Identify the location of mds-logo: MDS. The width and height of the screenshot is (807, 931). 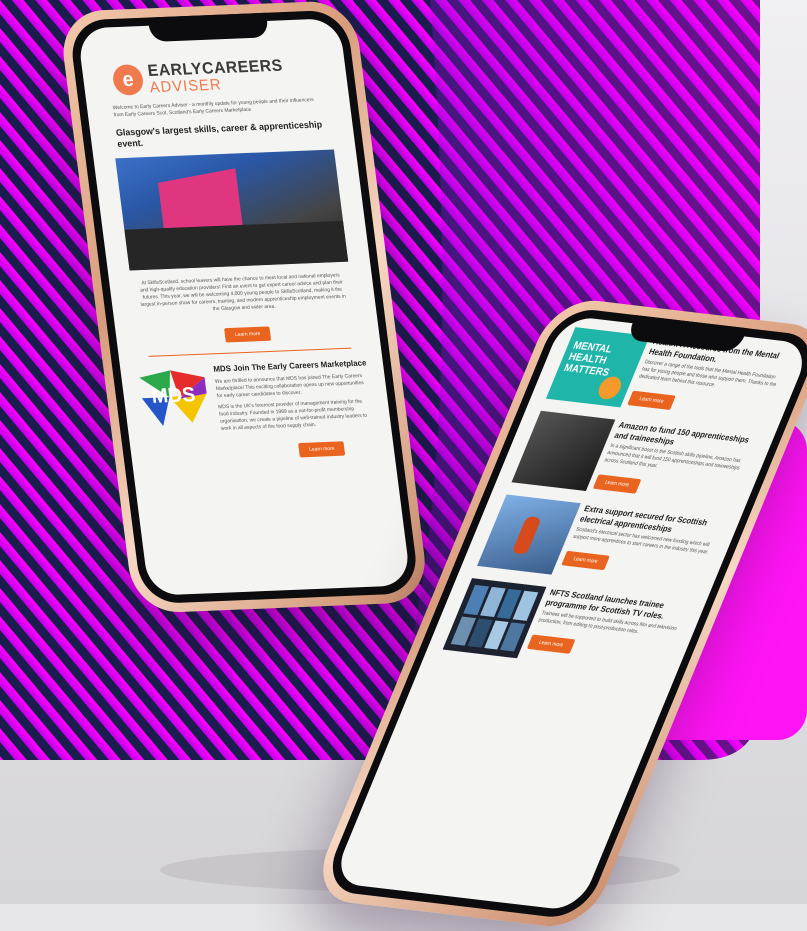
(174, 397).